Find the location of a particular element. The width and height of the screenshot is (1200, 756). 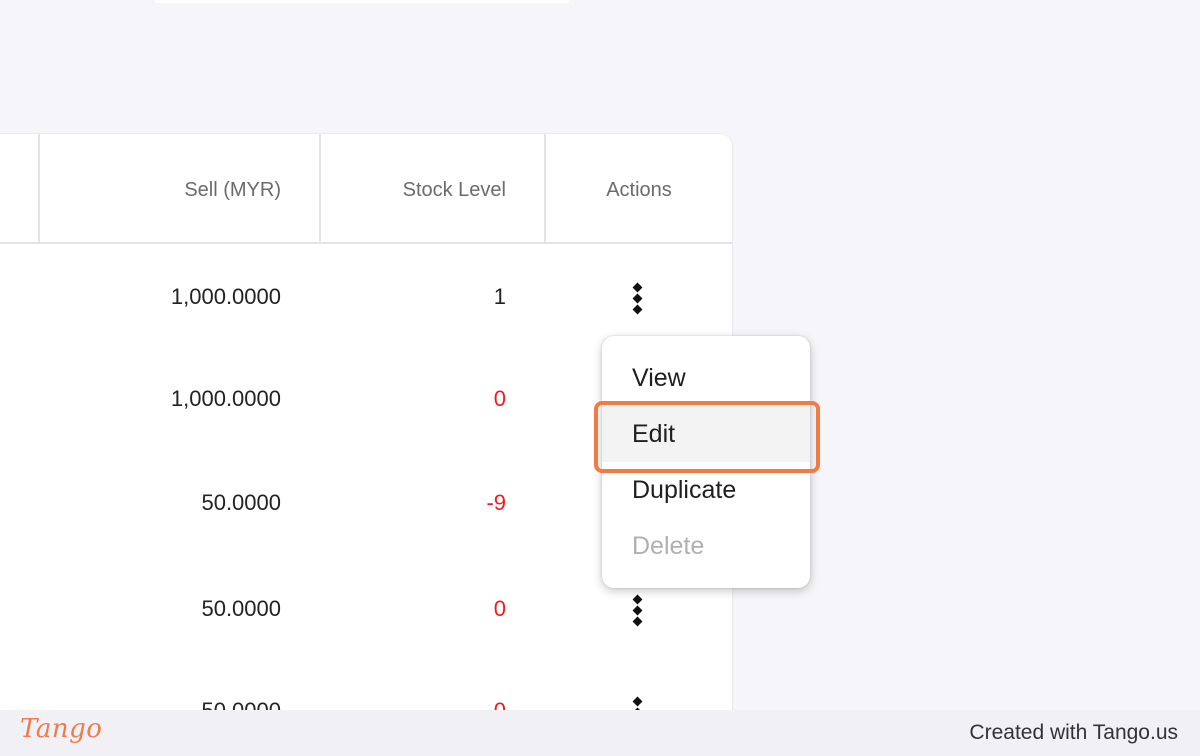

footer-credit: Created with Tango.us is located at coordinates (1073, 732).